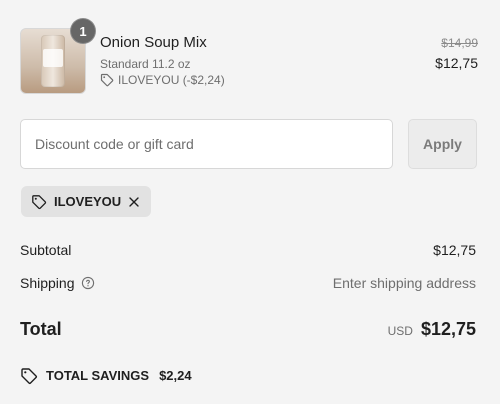 The width and height of the screenshot is (500, 404). What do you see at coordinates (41, 329) in the screenshot?
I see `total-label: Total` at bounding box center [41, 329].